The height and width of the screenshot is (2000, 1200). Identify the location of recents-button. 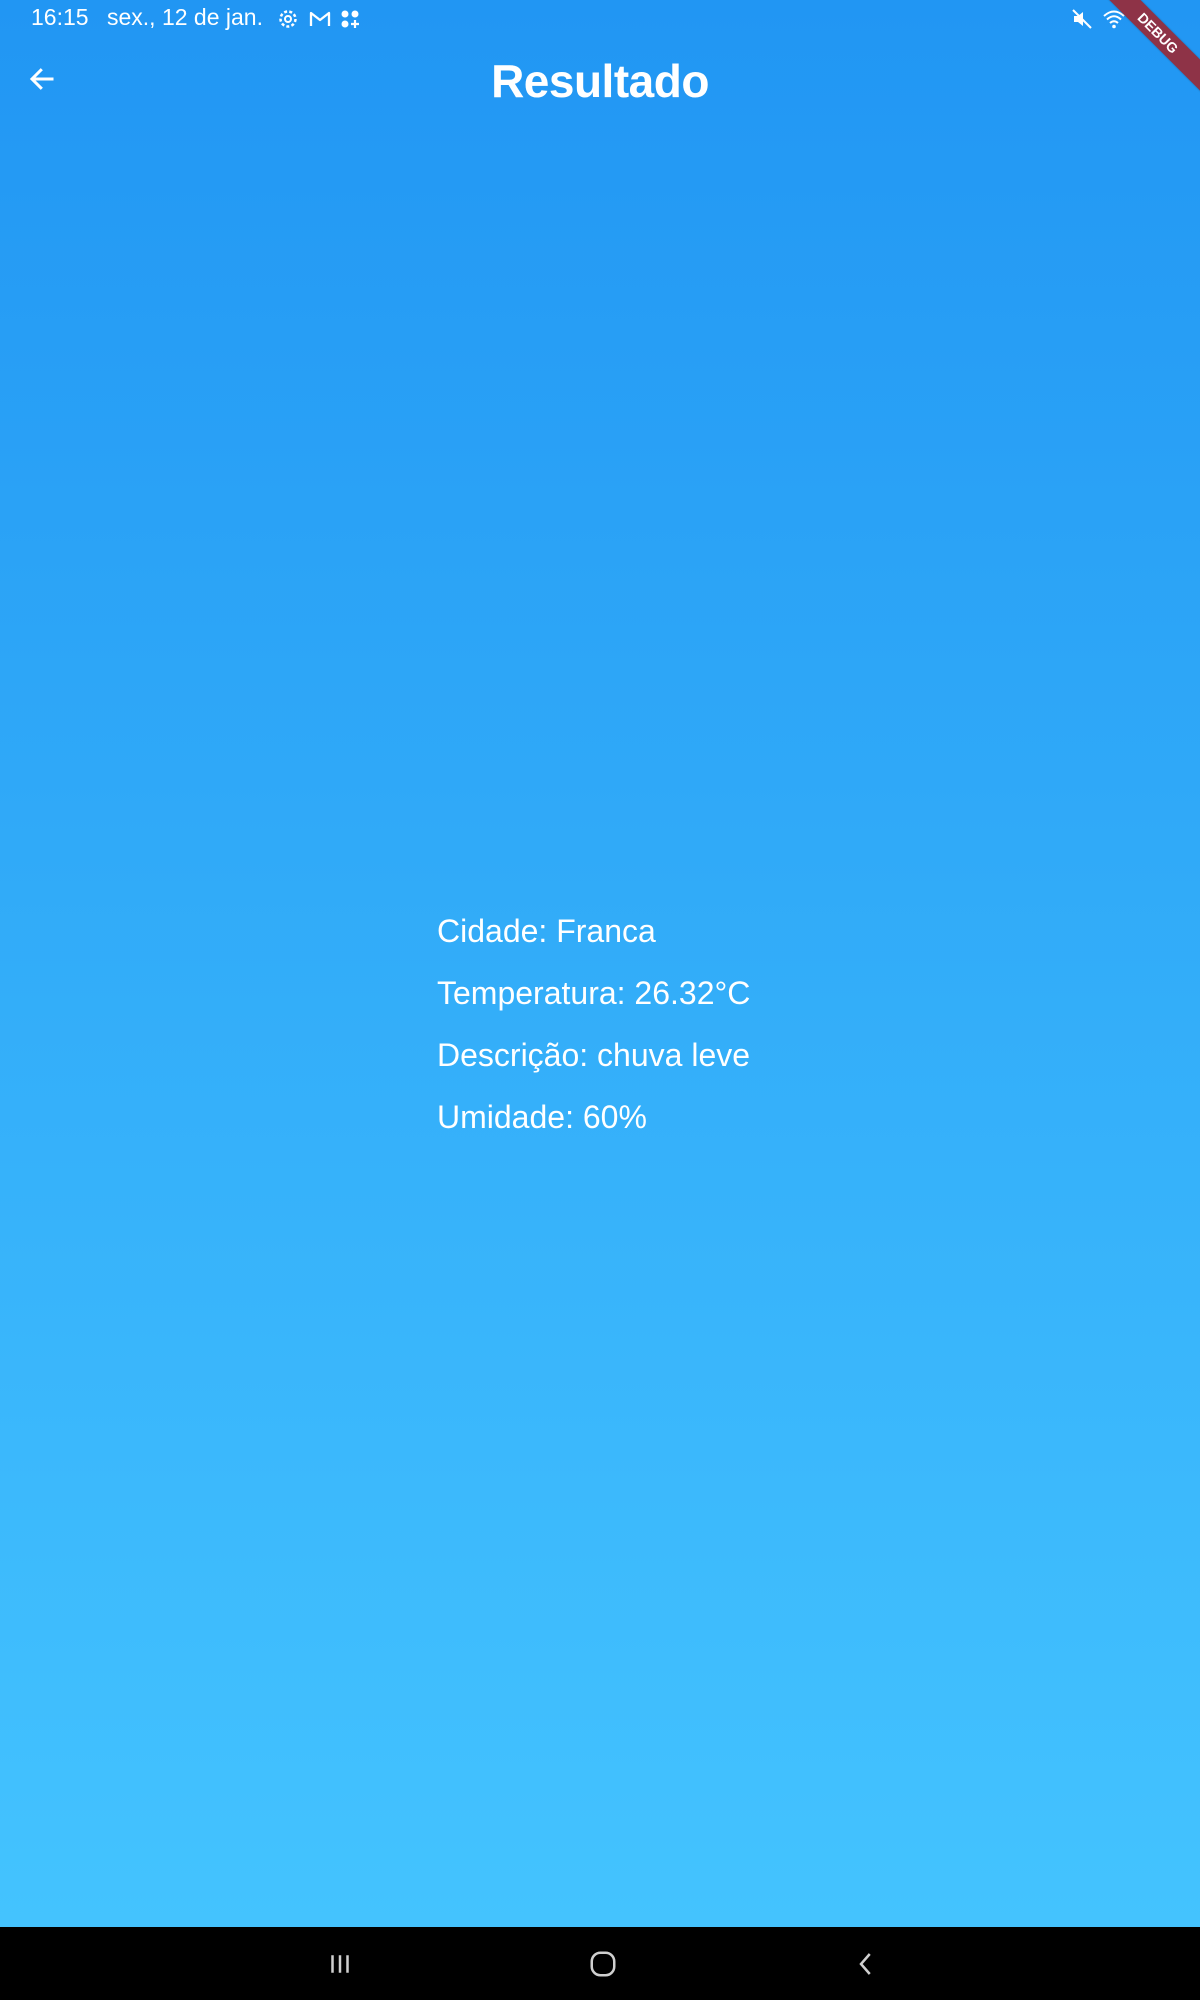
(340, 1963).